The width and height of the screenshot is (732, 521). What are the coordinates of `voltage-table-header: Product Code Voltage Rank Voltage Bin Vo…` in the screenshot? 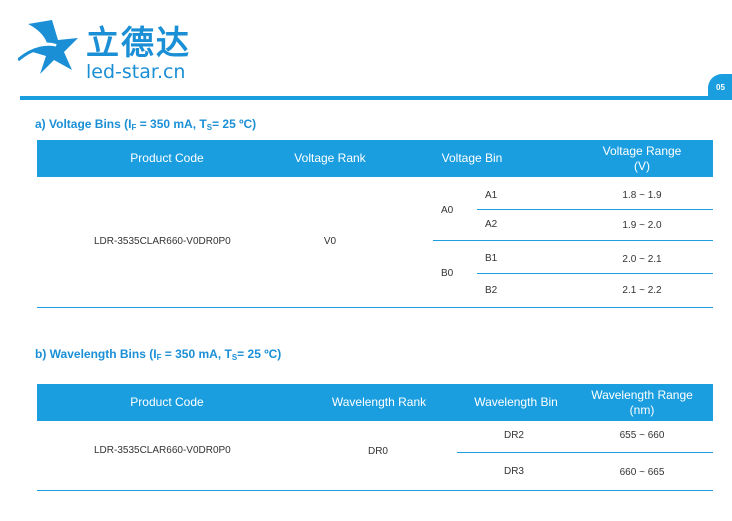 It's located at (375, 158).